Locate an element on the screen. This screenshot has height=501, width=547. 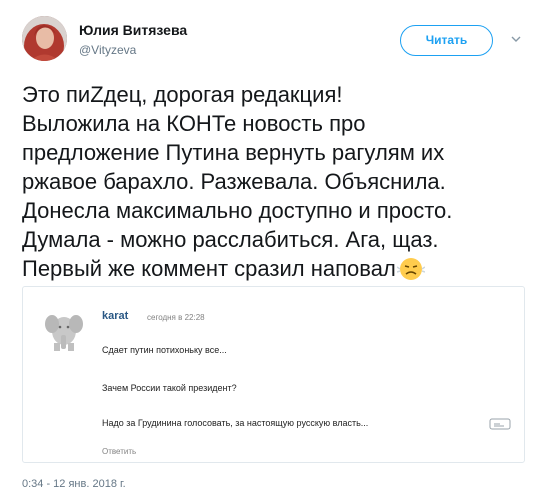
chevron-down-icon is located at coordinates (516, 39).